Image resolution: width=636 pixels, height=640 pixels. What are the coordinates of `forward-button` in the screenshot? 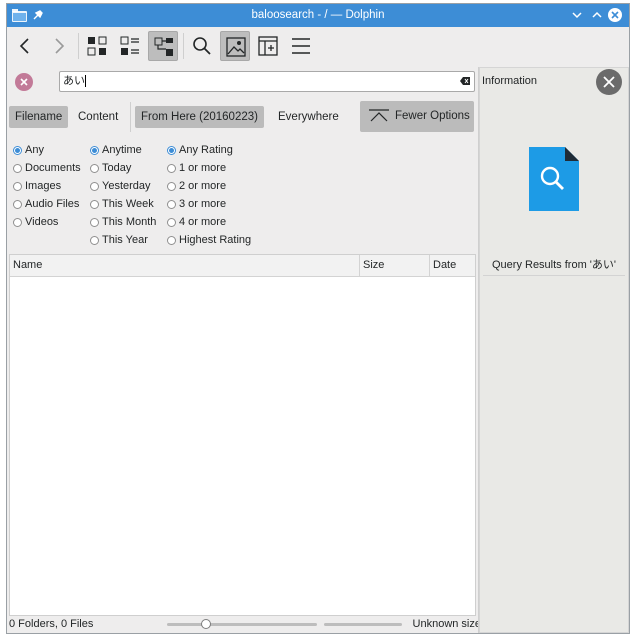 It's located at (59, 46).